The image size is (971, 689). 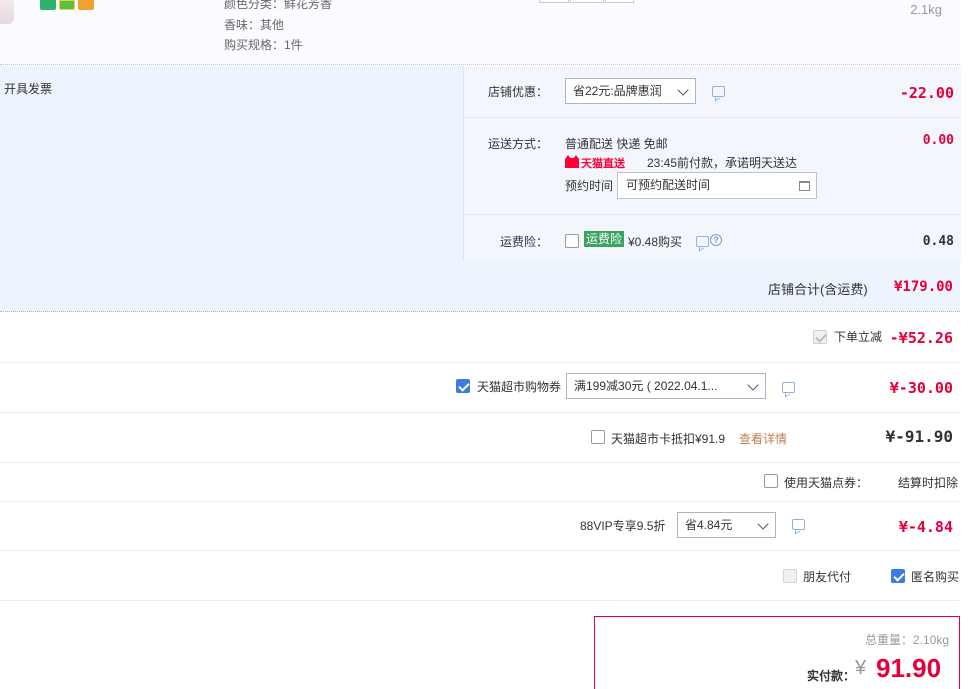 I want to click on card-checkbox, so click(x=598, y=437).